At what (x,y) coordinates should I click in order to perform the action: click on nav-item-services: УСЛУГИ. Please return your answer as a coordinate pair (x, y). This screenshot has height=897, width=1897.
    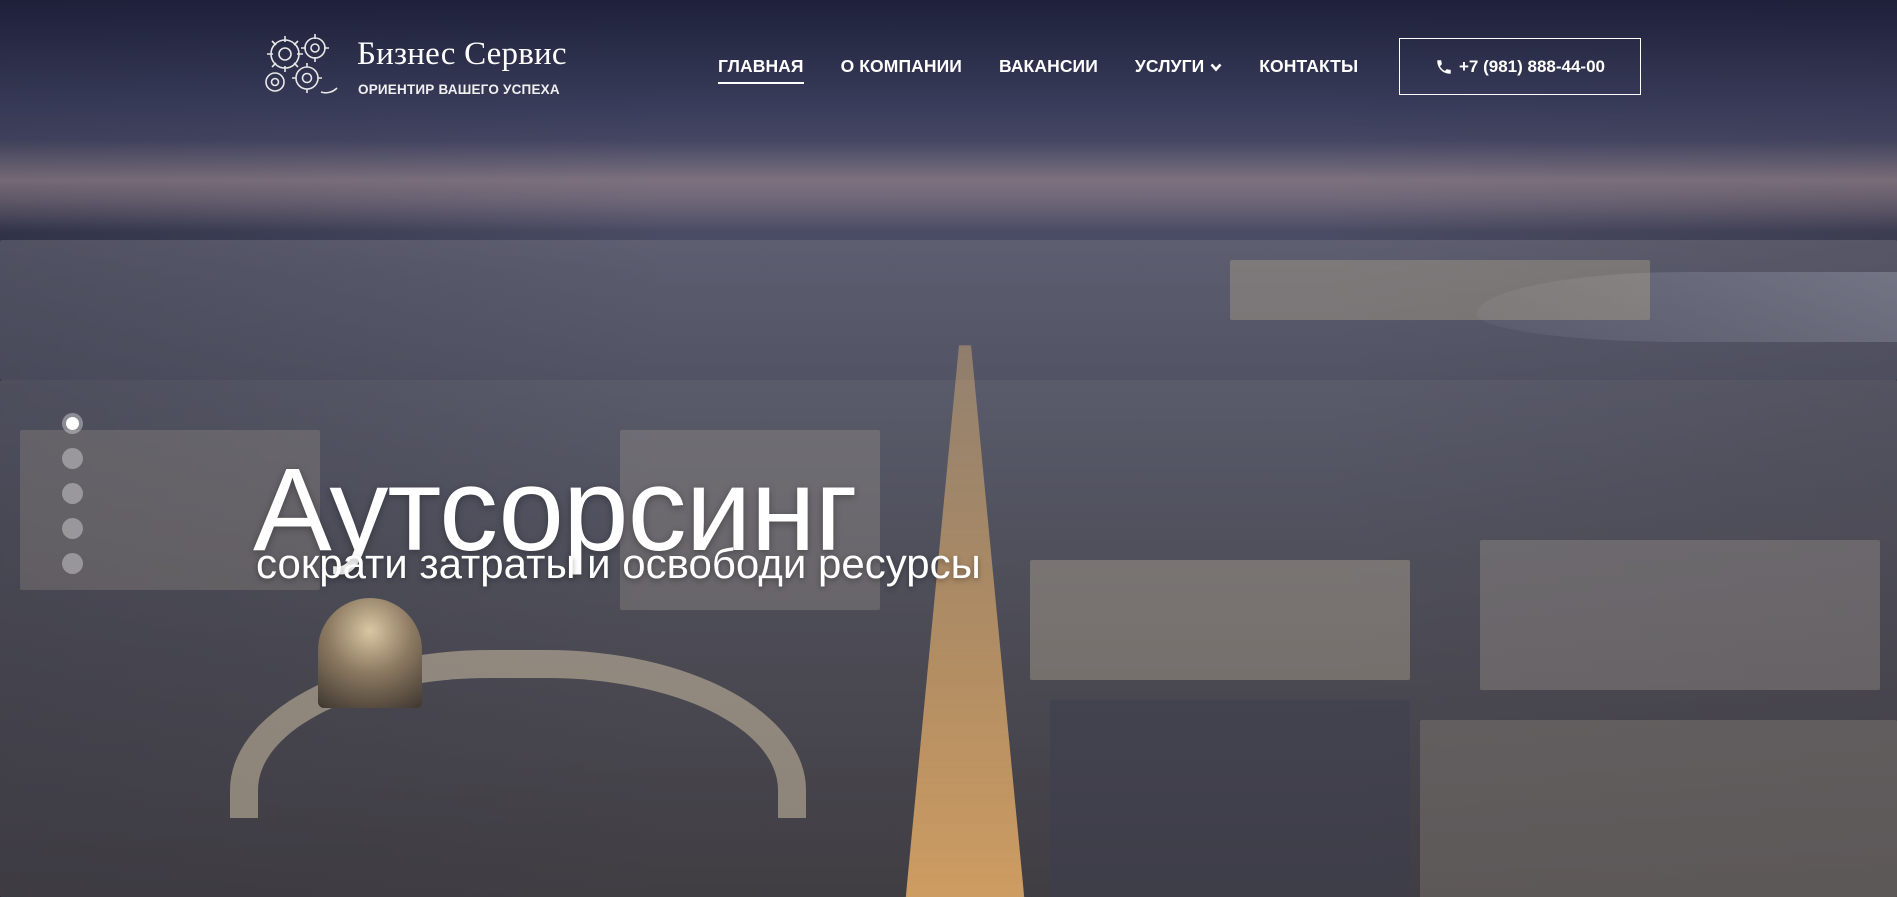
    Looking at the image, I should click on (1178, 66).